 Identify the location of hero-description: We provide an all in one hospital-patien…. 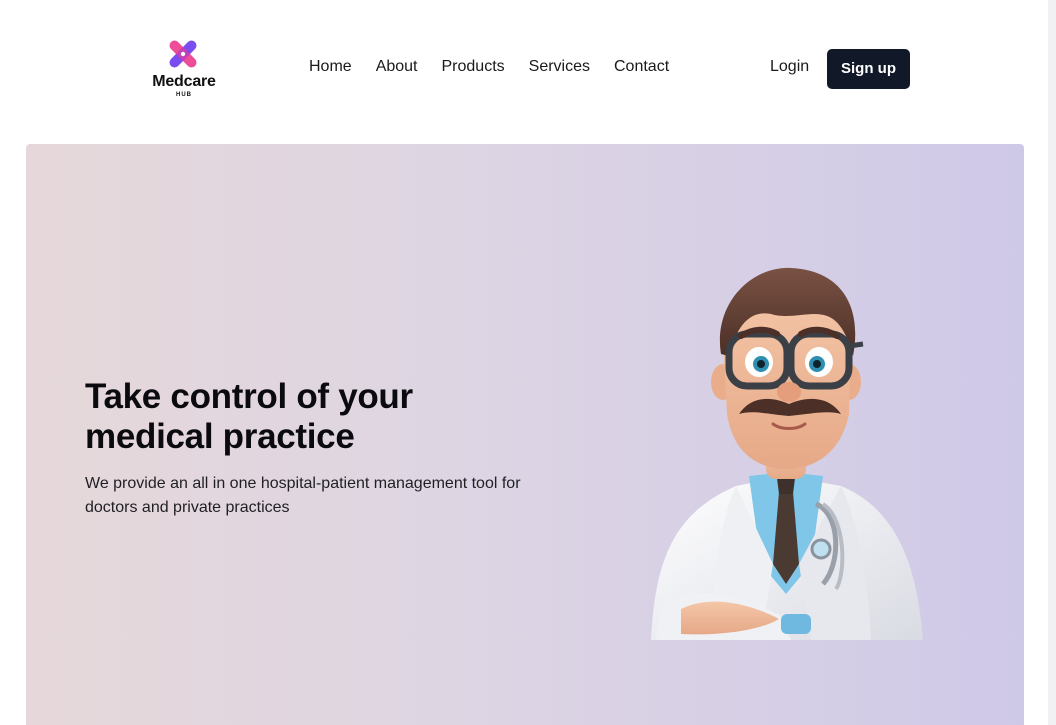
(303, 495).